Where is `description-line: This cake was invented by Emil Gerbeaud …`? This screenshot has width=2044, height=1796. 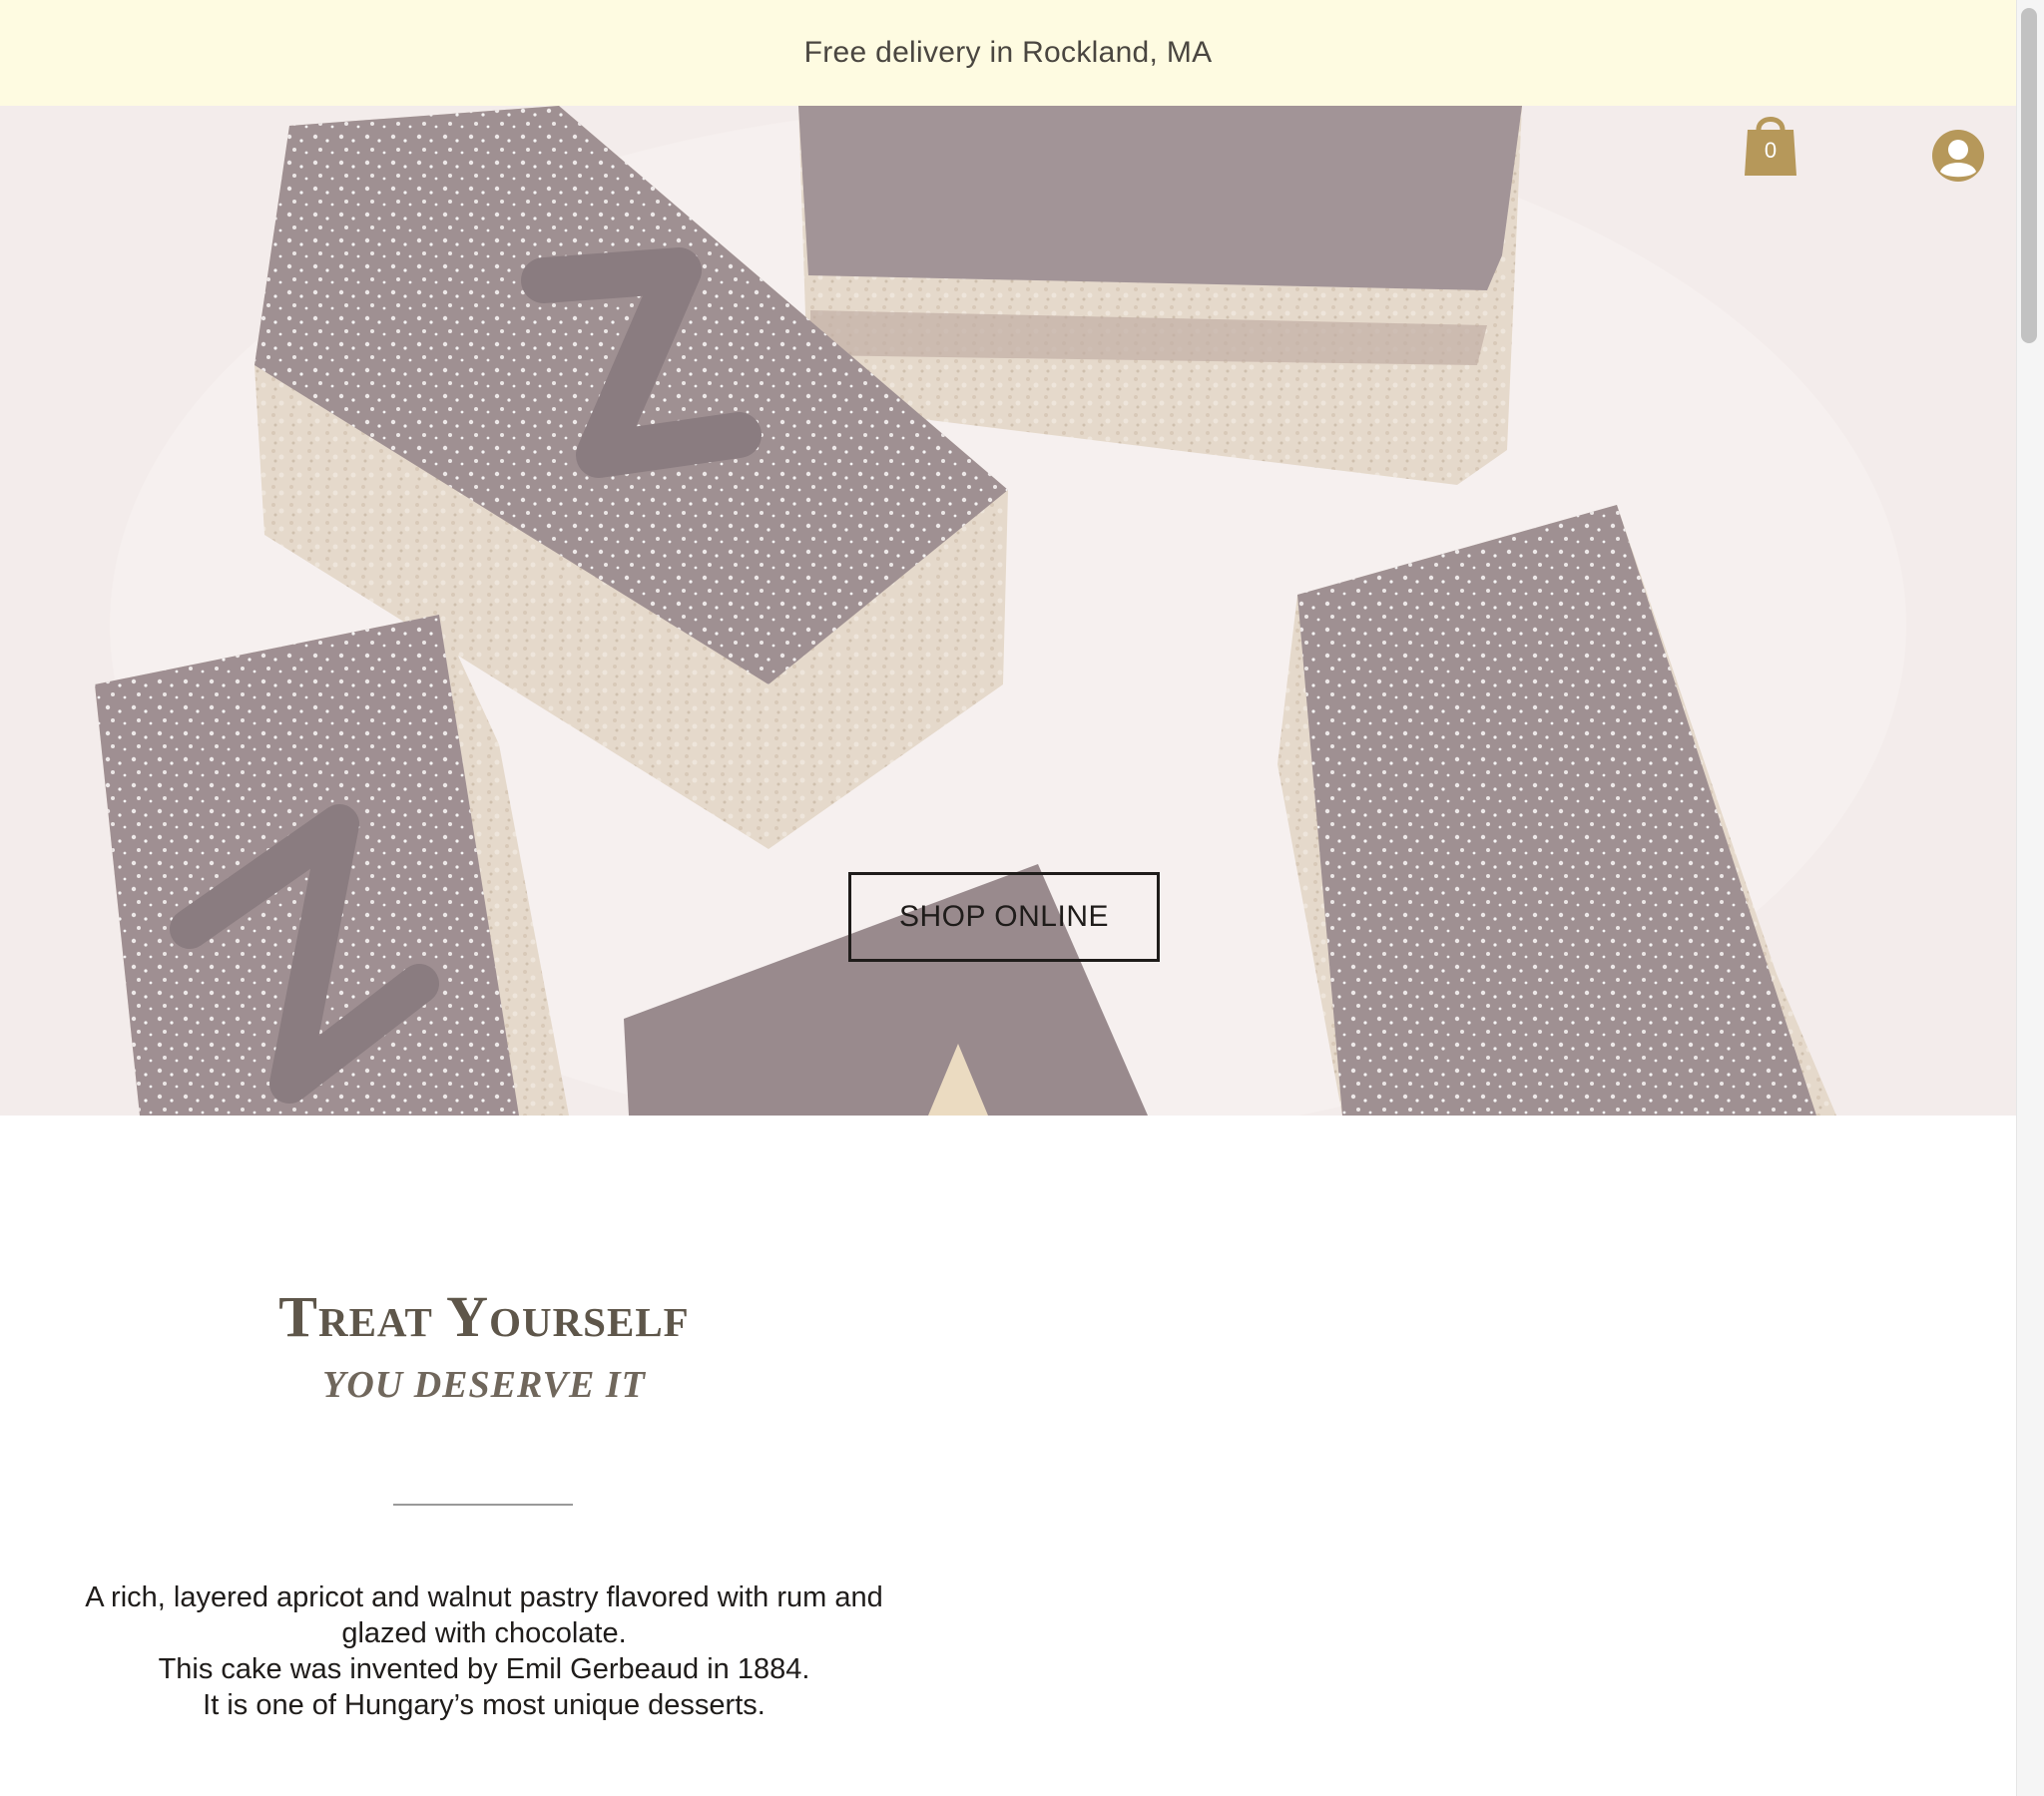 description-line: This cake was invented by Emil Gerbeaud … is located at coordinates (484, 1669).